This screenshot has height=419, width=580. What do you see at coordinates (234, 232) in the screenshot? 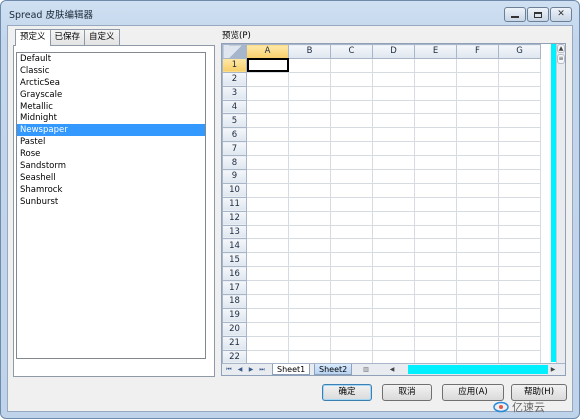
I see `row-header: 13` at bounding box center [234, 232].